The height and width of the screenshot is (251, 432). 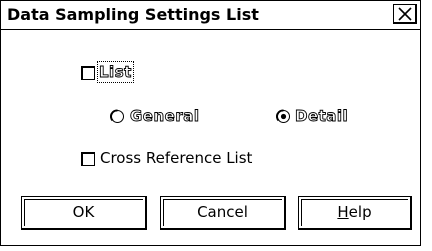 I want to click on dialog-title: Data Sampling Settings List, so click(x=133, y=14).